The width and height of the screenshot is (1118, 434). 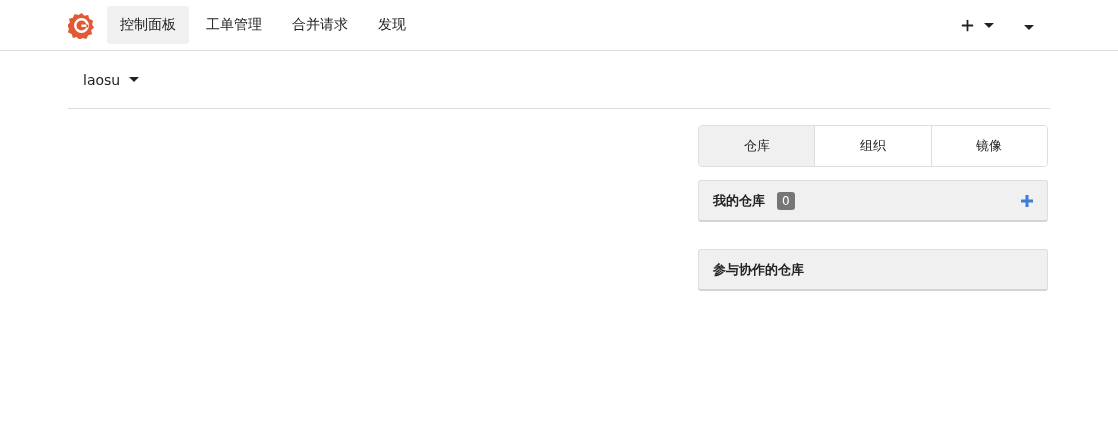 What do you see at coordinates (392, 25) in the screenshot?
I see `nav-link: 发现` at bounding box center [392, 25].